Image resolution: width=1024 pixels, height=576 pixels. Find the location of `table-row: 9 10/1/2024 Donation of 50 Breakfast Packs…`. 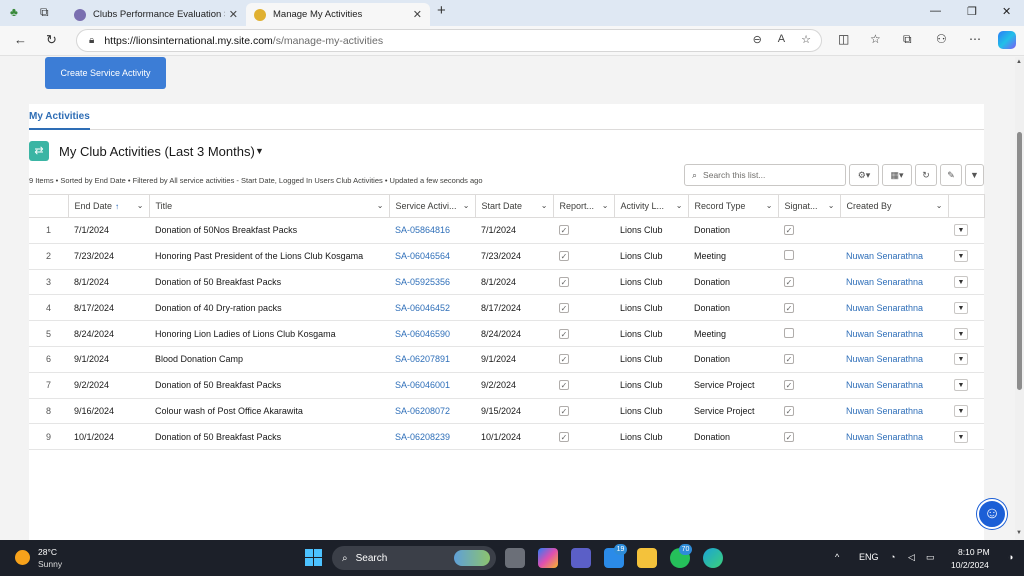

table-row: 9 10/1/2024 Donation of 50 Breakfast Packs… is located at coordinates (506, 437).